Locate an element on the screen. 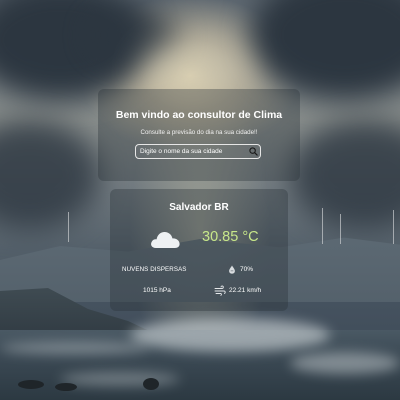 This screenshot has height=400, width=400. pressure-value: 1015 hPa is located at coordinates (157, 290).